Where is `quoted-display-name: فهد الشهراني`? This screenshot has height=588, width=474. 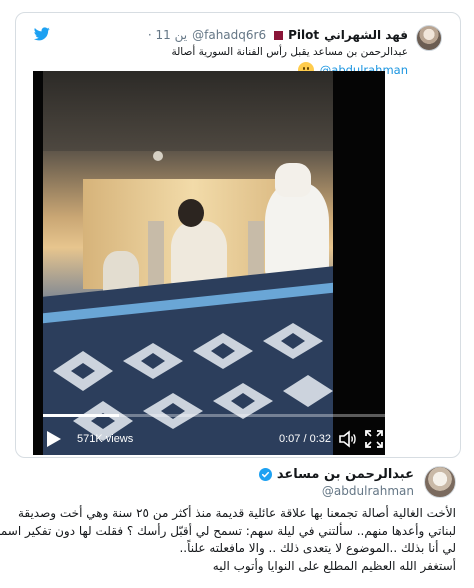 quoted-display-name: فهد الشهراني is located at coordinates (366, 35).